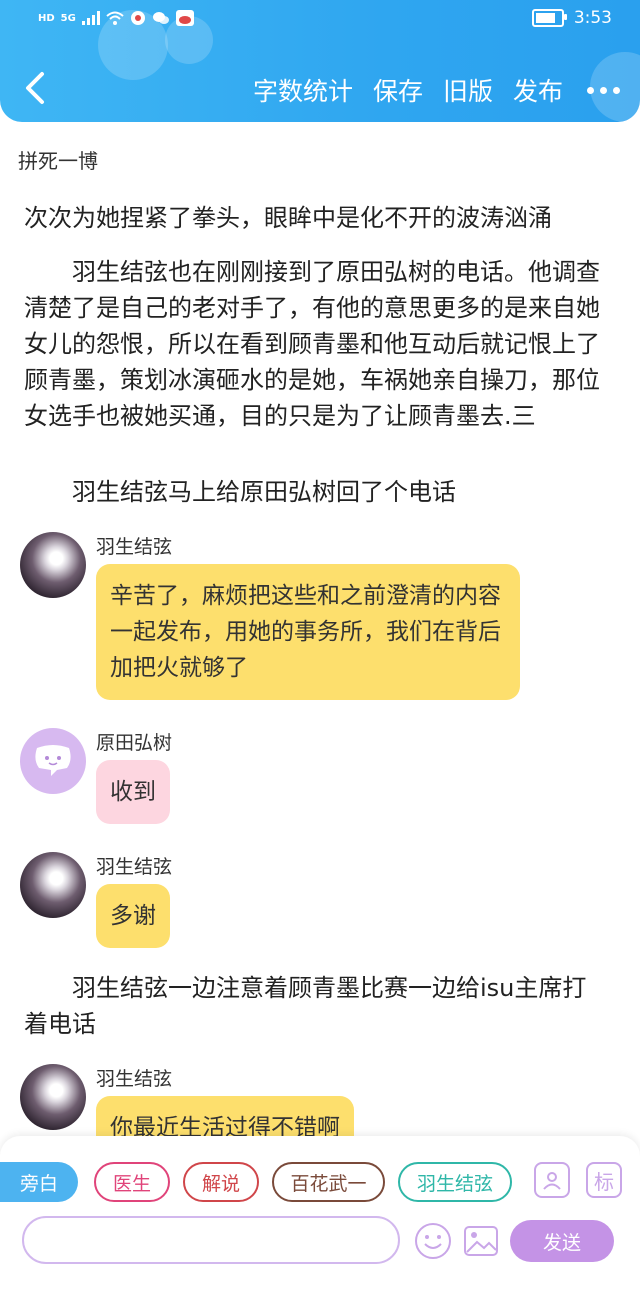  What do you see at coordinates (184, 18) in the screenshot?
I see `weibo-icon` at bounding box center [184, 18].